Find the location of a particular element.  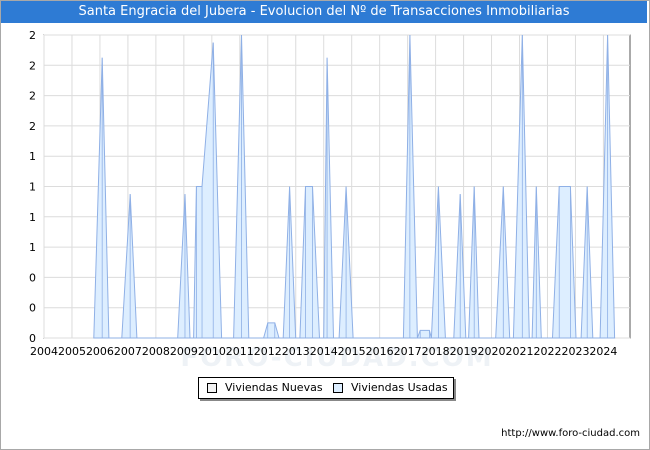

x-tick-label: 2011 is located at coordinates (240, 351).